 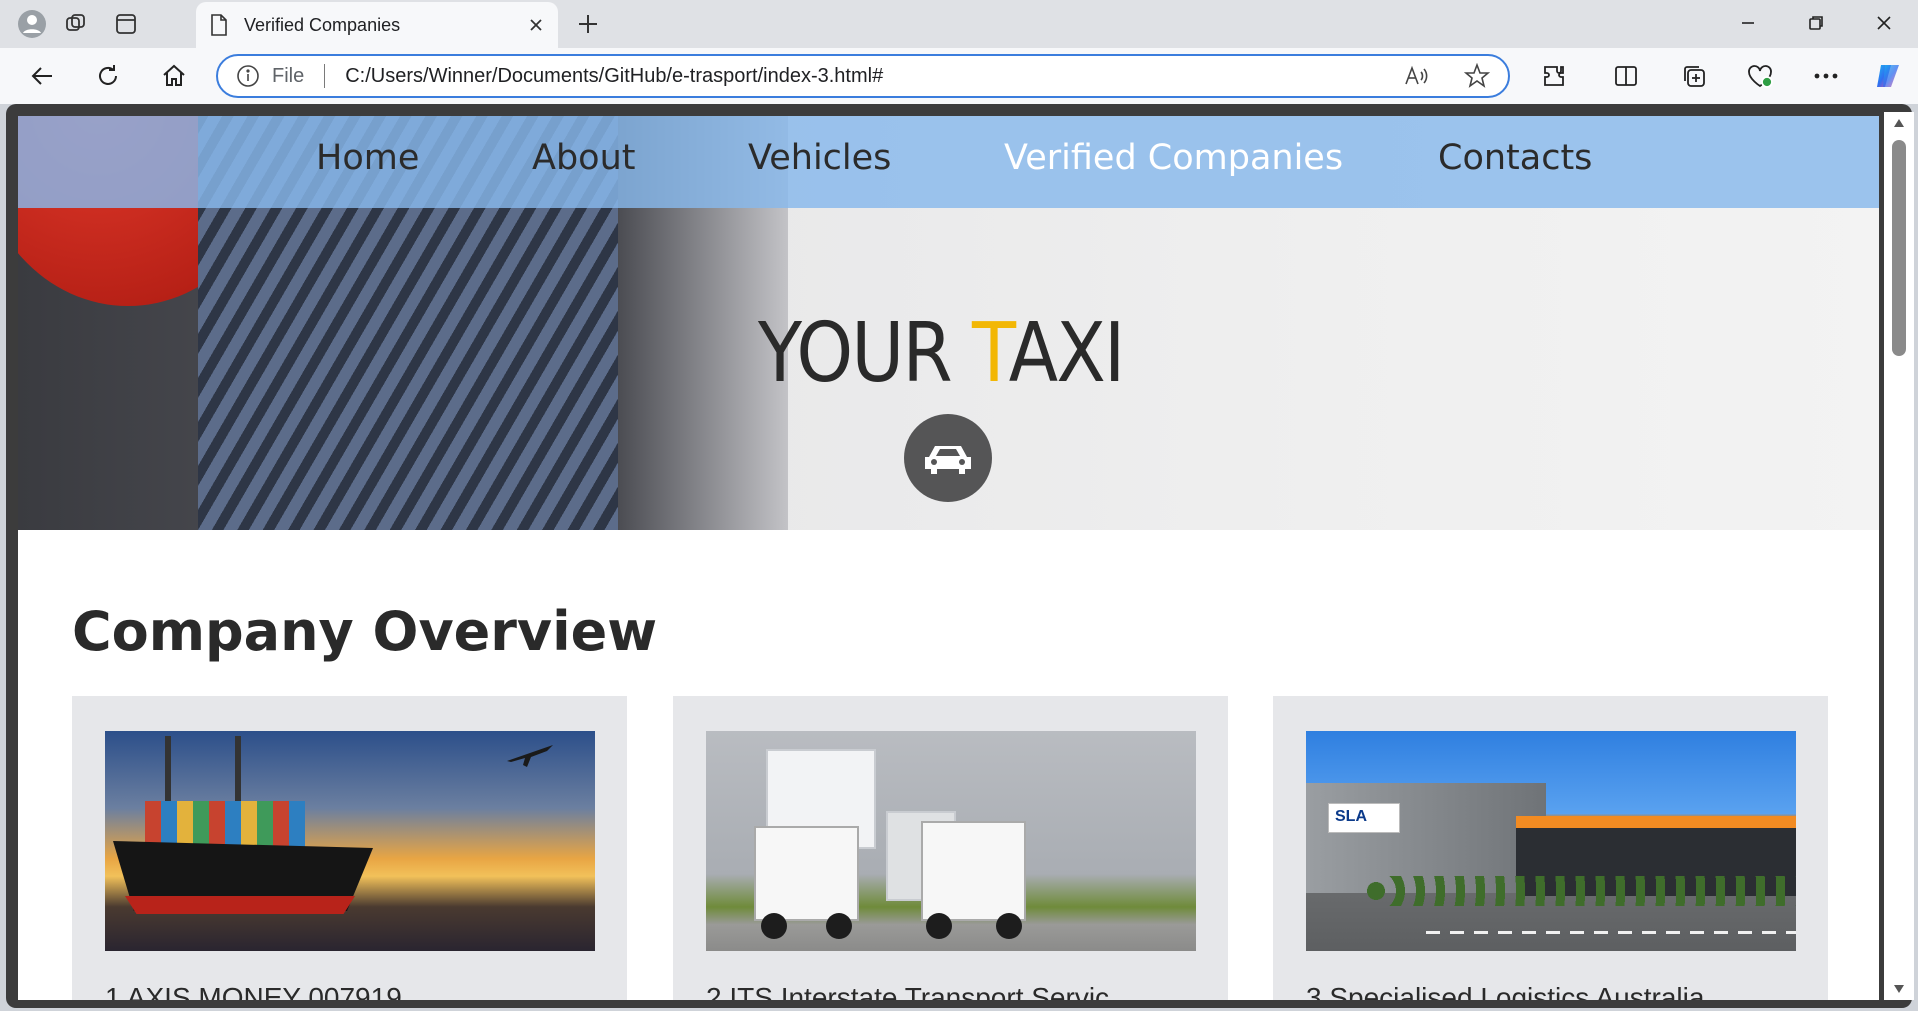 I want to click on vertical-tabs-icon, so click(x=126, y=24).